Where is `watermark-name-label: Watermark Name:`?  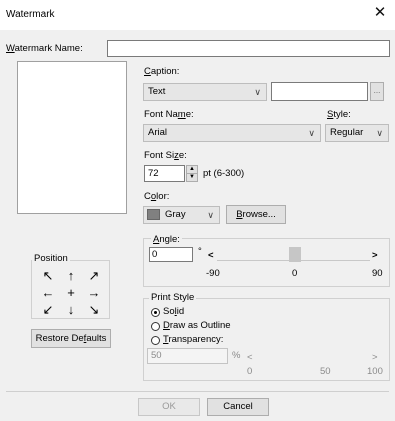
watermark-name-label: Watermark Name: is located at coordinates (44, 48).